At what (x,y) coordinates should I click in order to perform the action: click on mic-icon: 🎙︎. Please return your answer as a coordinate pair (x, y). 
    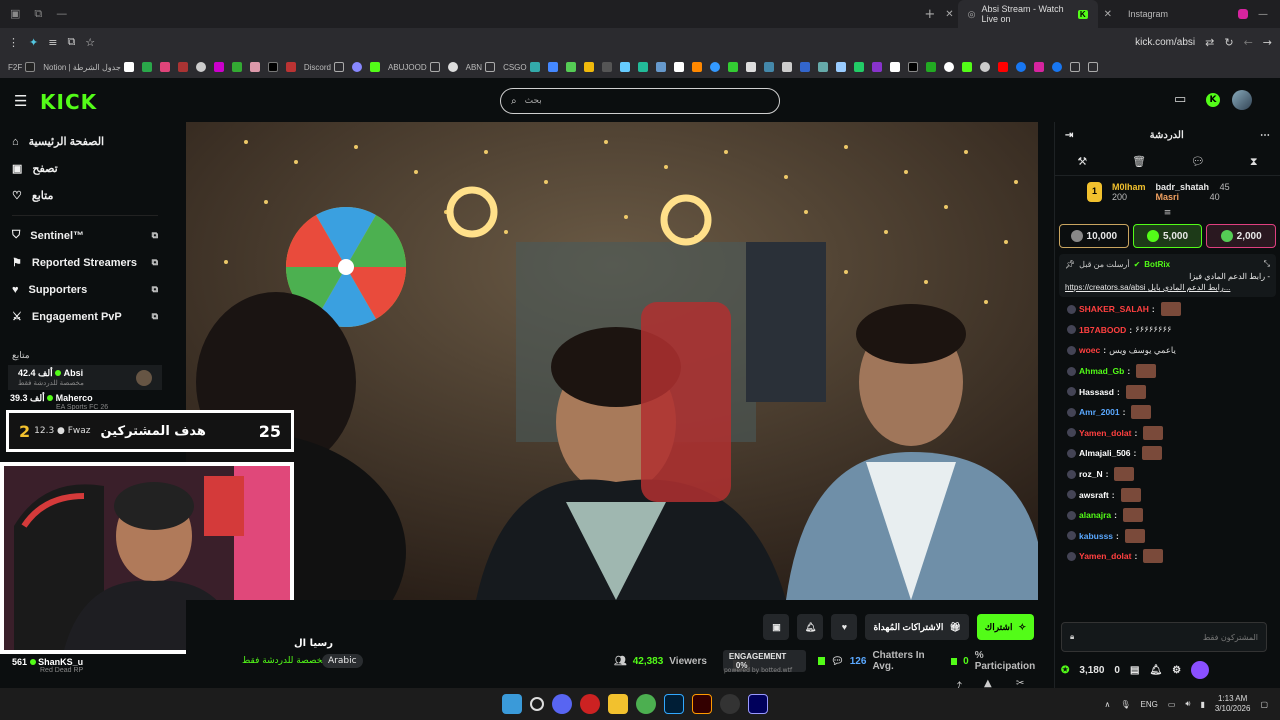
    Looking at the image, I should click on (1125, 704).